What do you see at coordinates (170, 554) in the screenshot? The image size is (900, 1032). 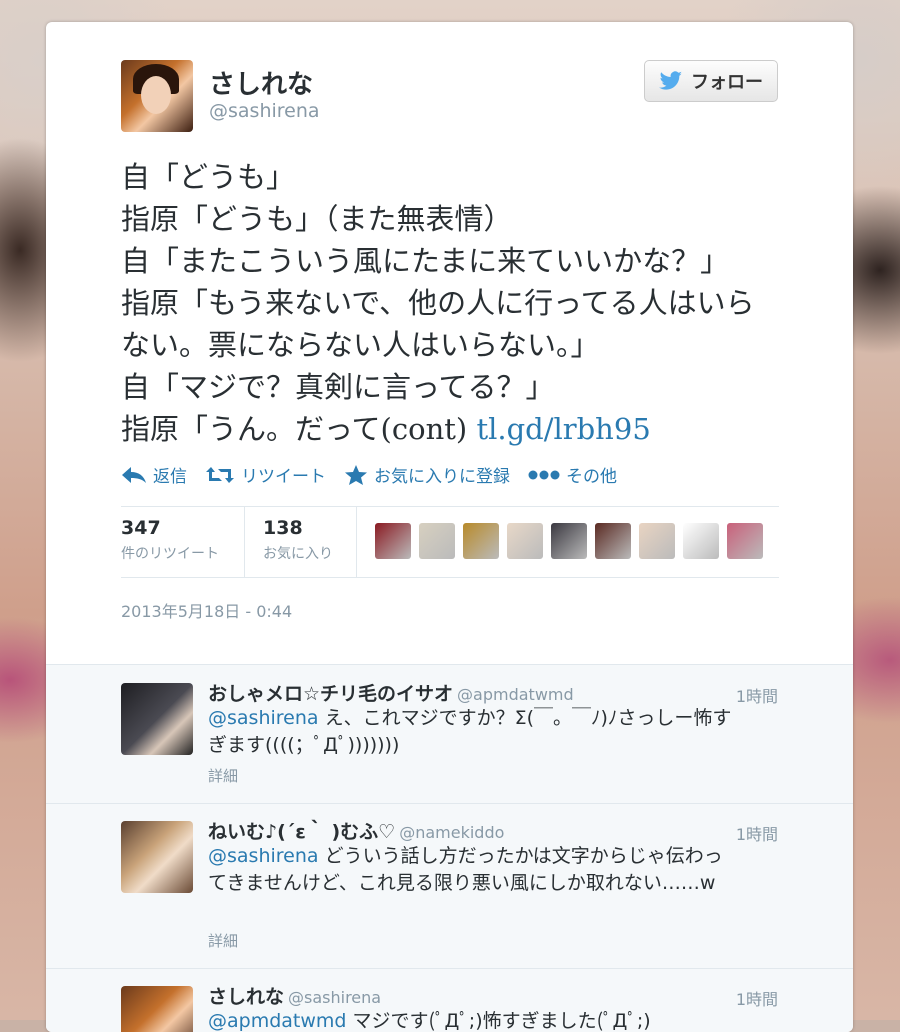 I see `retweet-count-label: 件のリツイート` at bounding box center [170, 554].